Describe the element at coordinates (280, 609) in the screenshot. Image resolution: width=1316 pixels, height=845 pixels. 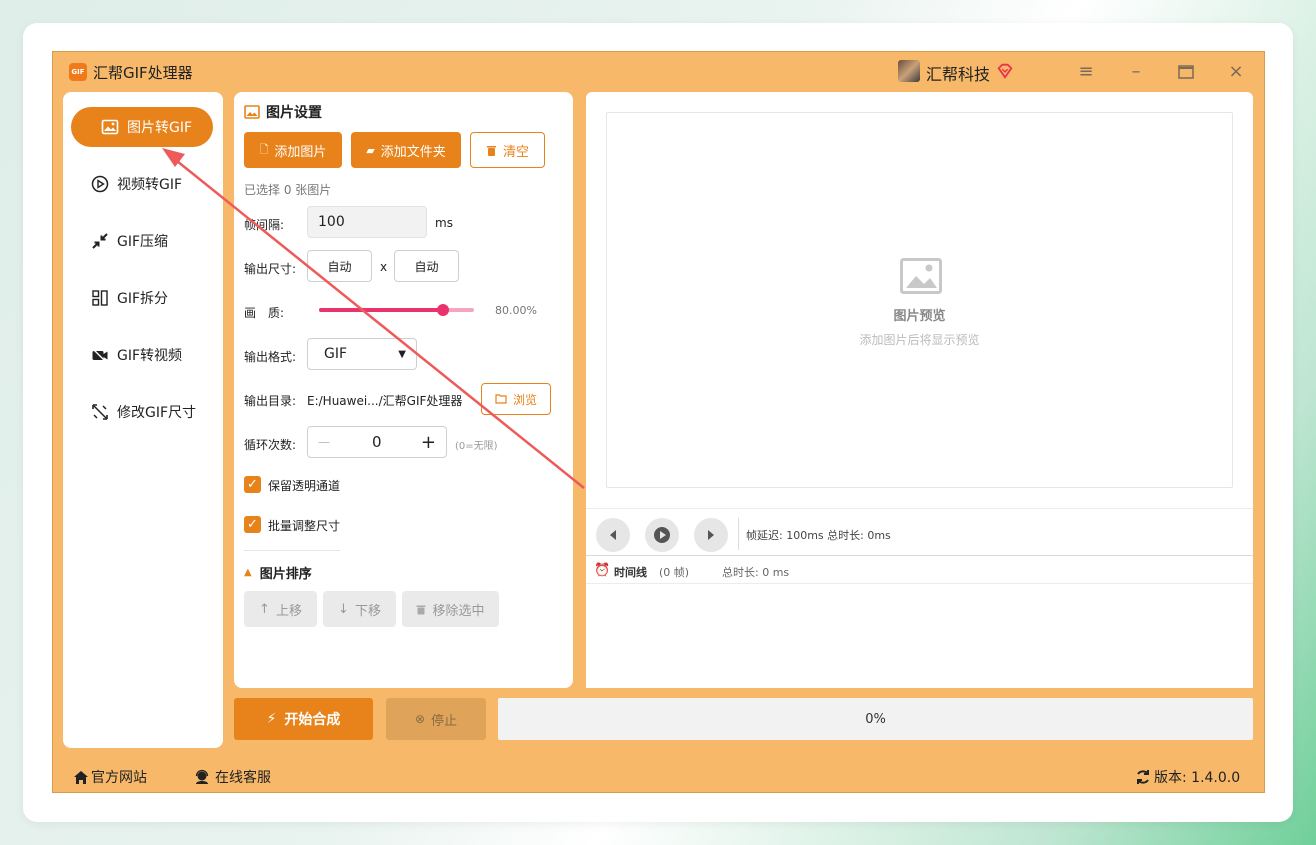
I see `move-up-button: ↑ 上移` at that location.